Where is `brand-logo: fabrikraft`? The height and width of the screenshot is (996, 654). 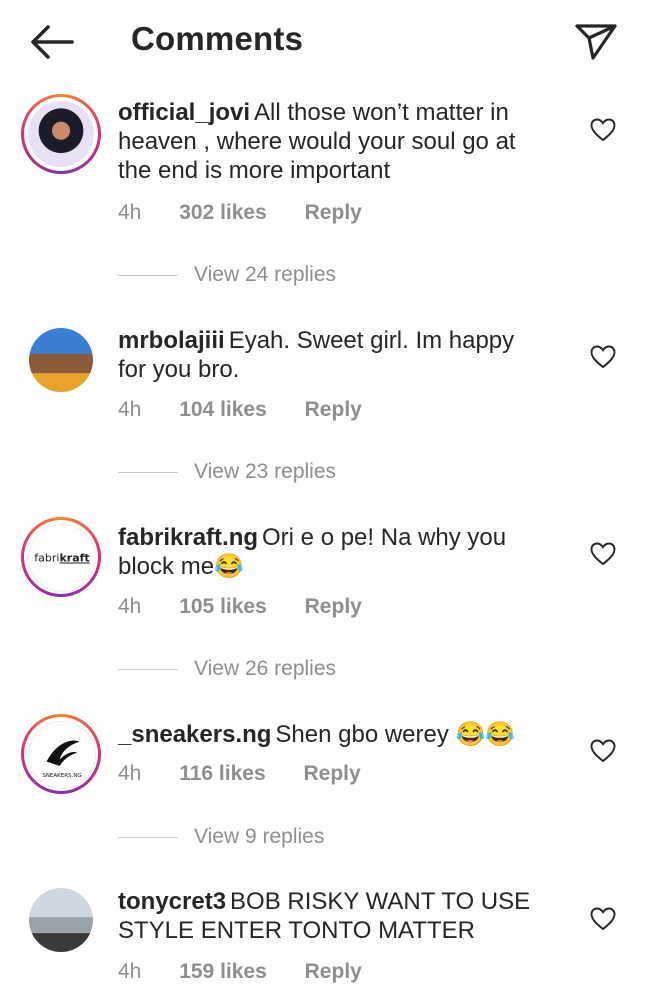 brand-logo: fabrikraft is located at coordinates (62, 558).